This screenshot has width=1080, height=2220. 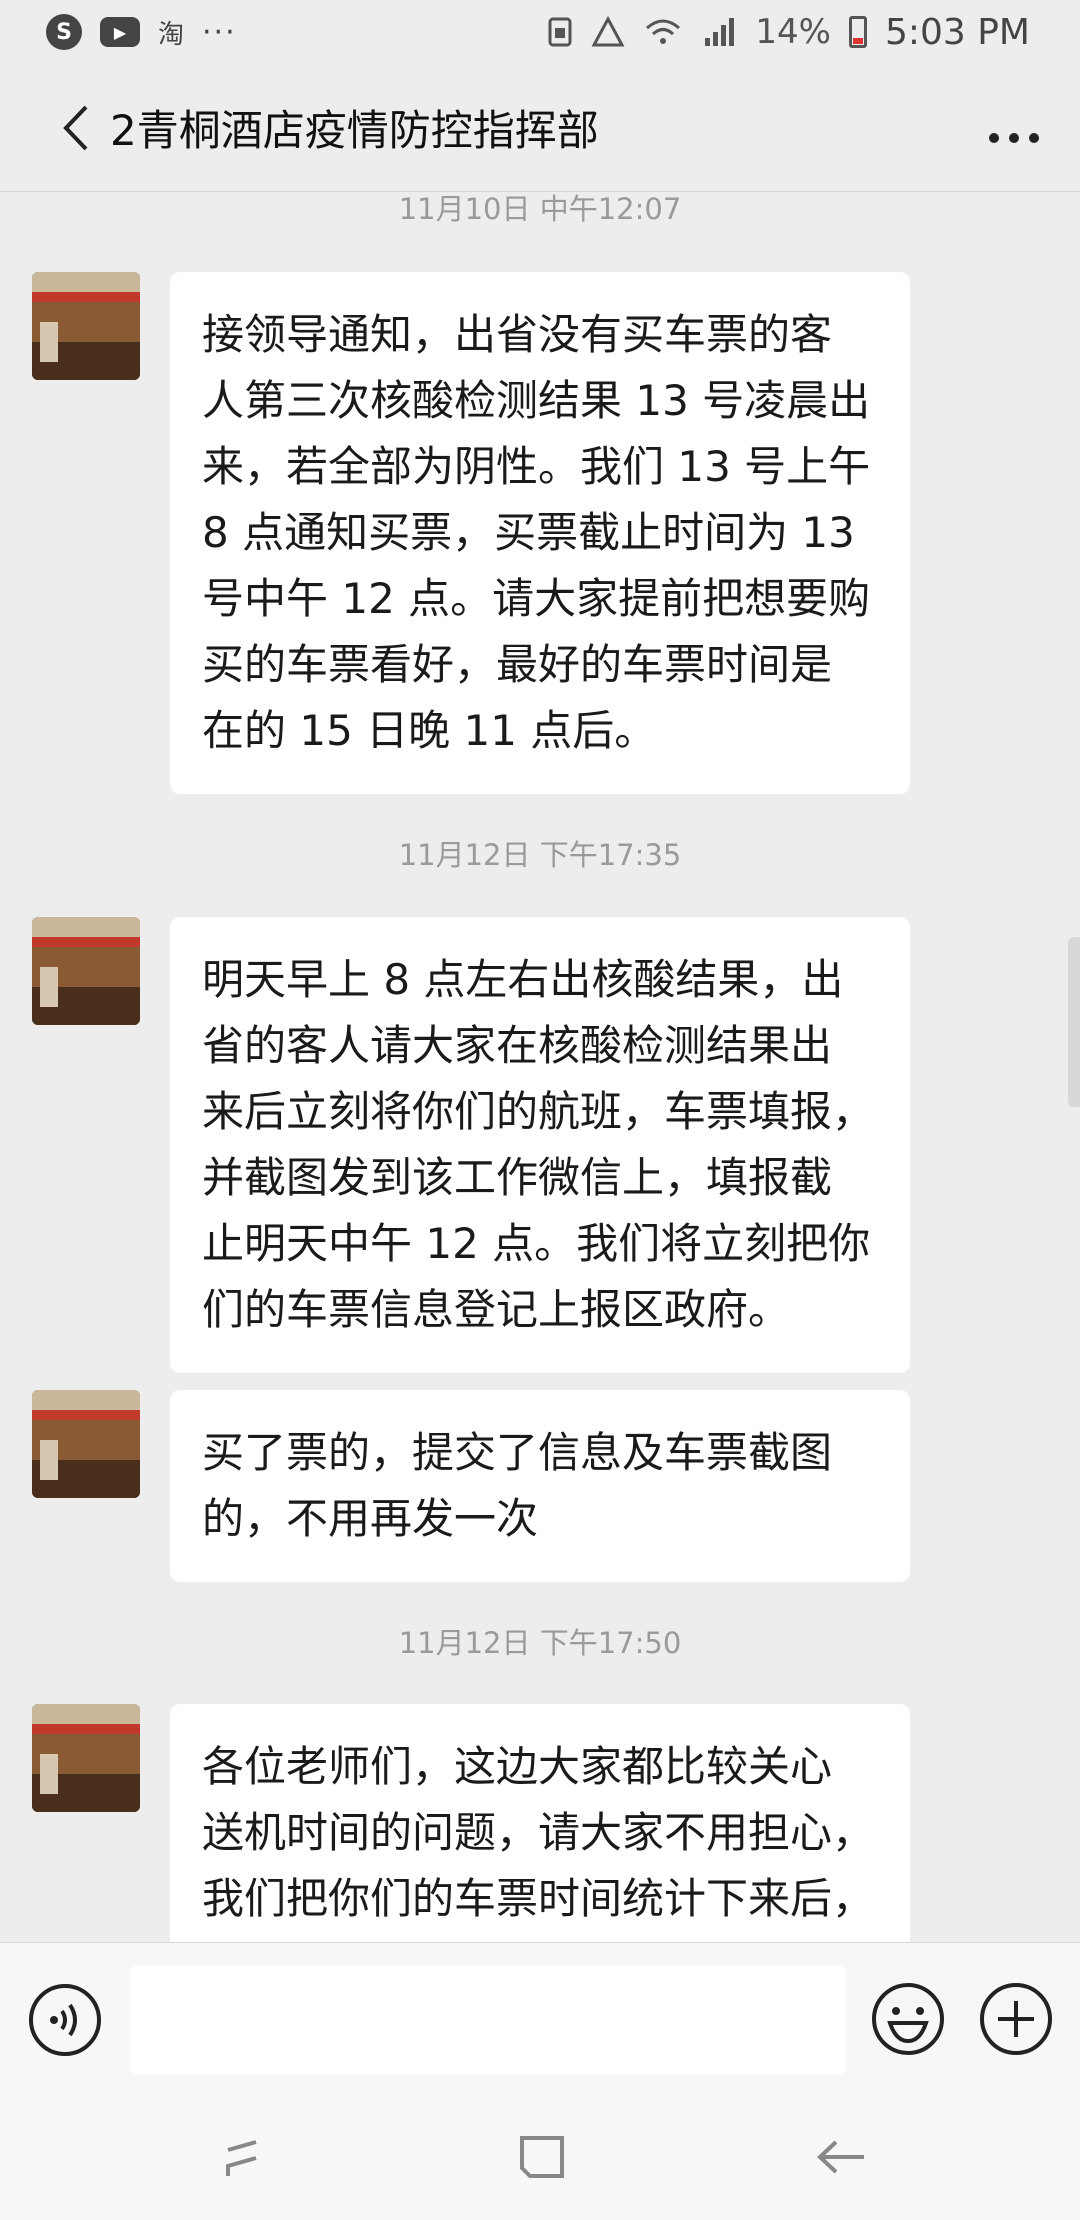 I want to click on more-dots-icon, so click(x=1014, y=137).